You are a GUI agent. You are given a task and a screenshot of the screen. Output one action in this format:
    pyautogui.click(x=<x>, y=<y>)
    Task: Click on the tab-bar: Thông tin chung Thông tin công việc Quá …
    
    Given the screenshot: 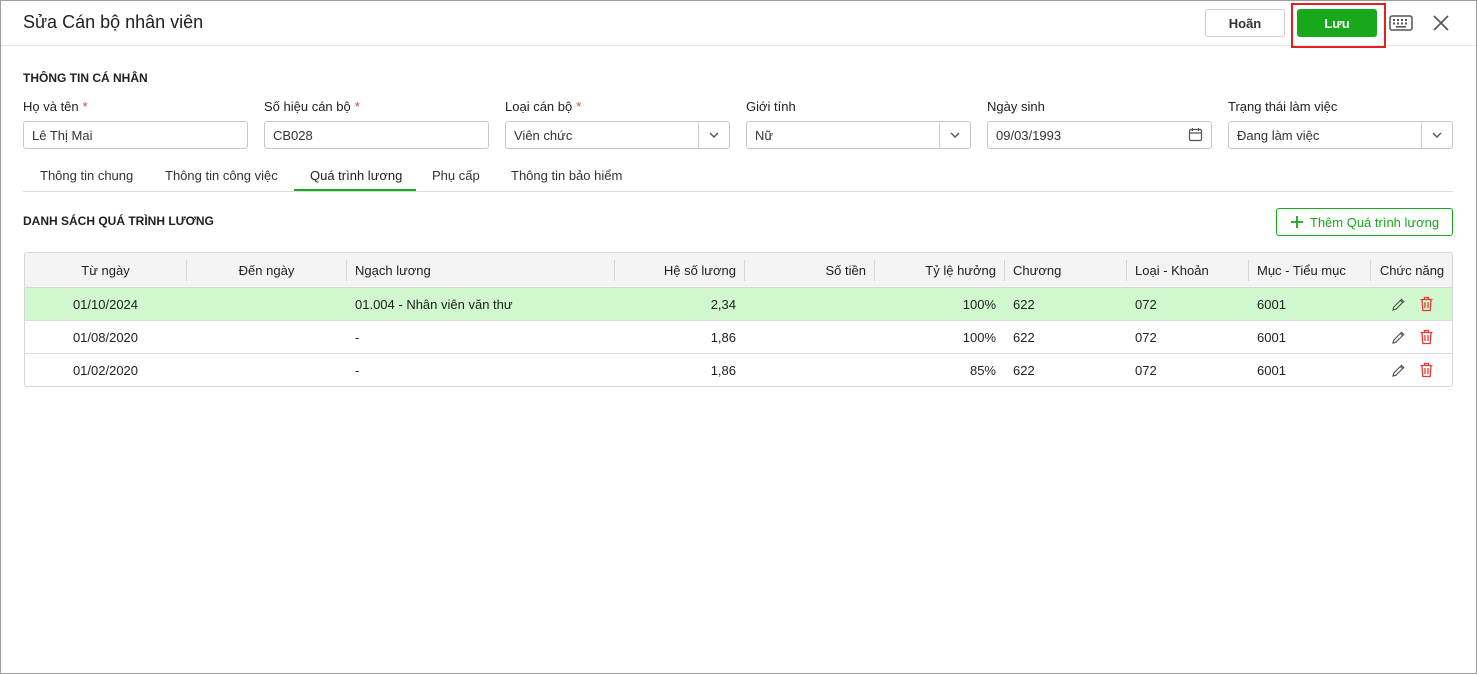 What is the action you would take?
    pyautogui.click(x=738, y=178)
    